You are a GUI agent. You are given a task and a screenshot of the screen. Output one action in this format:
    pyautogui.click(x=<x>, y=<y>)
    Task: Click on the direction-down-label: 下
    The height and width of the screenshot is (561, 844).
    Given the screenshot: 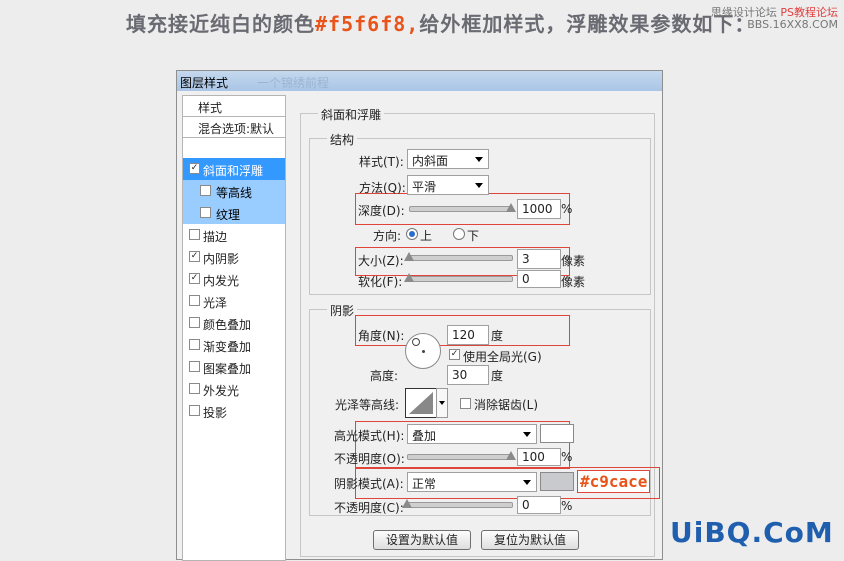 What is the action you would take?
    pyautogui.click(x=473, y=236)
    